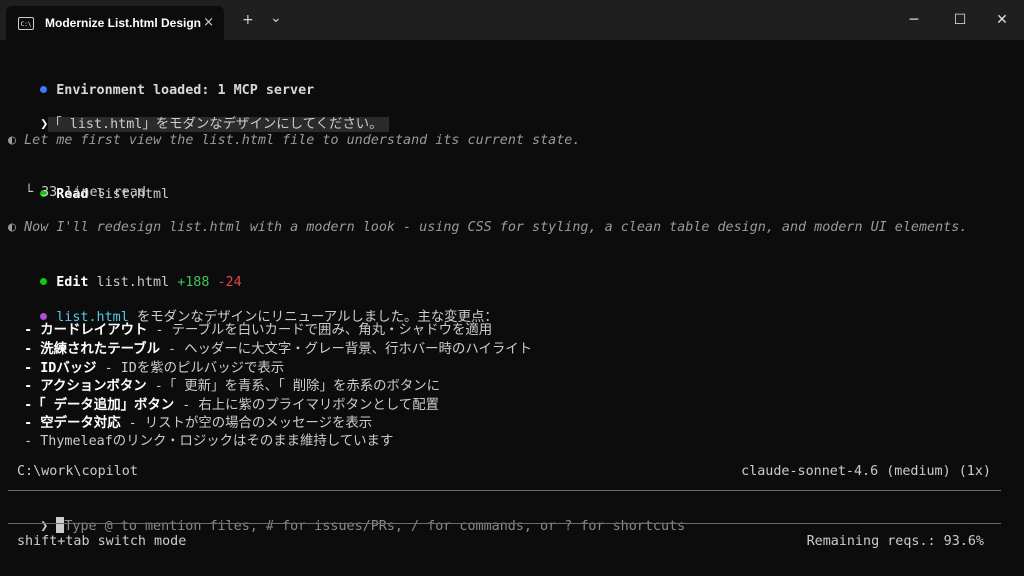  Describe the element at coordinates (125, 271) in the screenshot. I see `log-edit: Edit list.html +188 -24` at that location.